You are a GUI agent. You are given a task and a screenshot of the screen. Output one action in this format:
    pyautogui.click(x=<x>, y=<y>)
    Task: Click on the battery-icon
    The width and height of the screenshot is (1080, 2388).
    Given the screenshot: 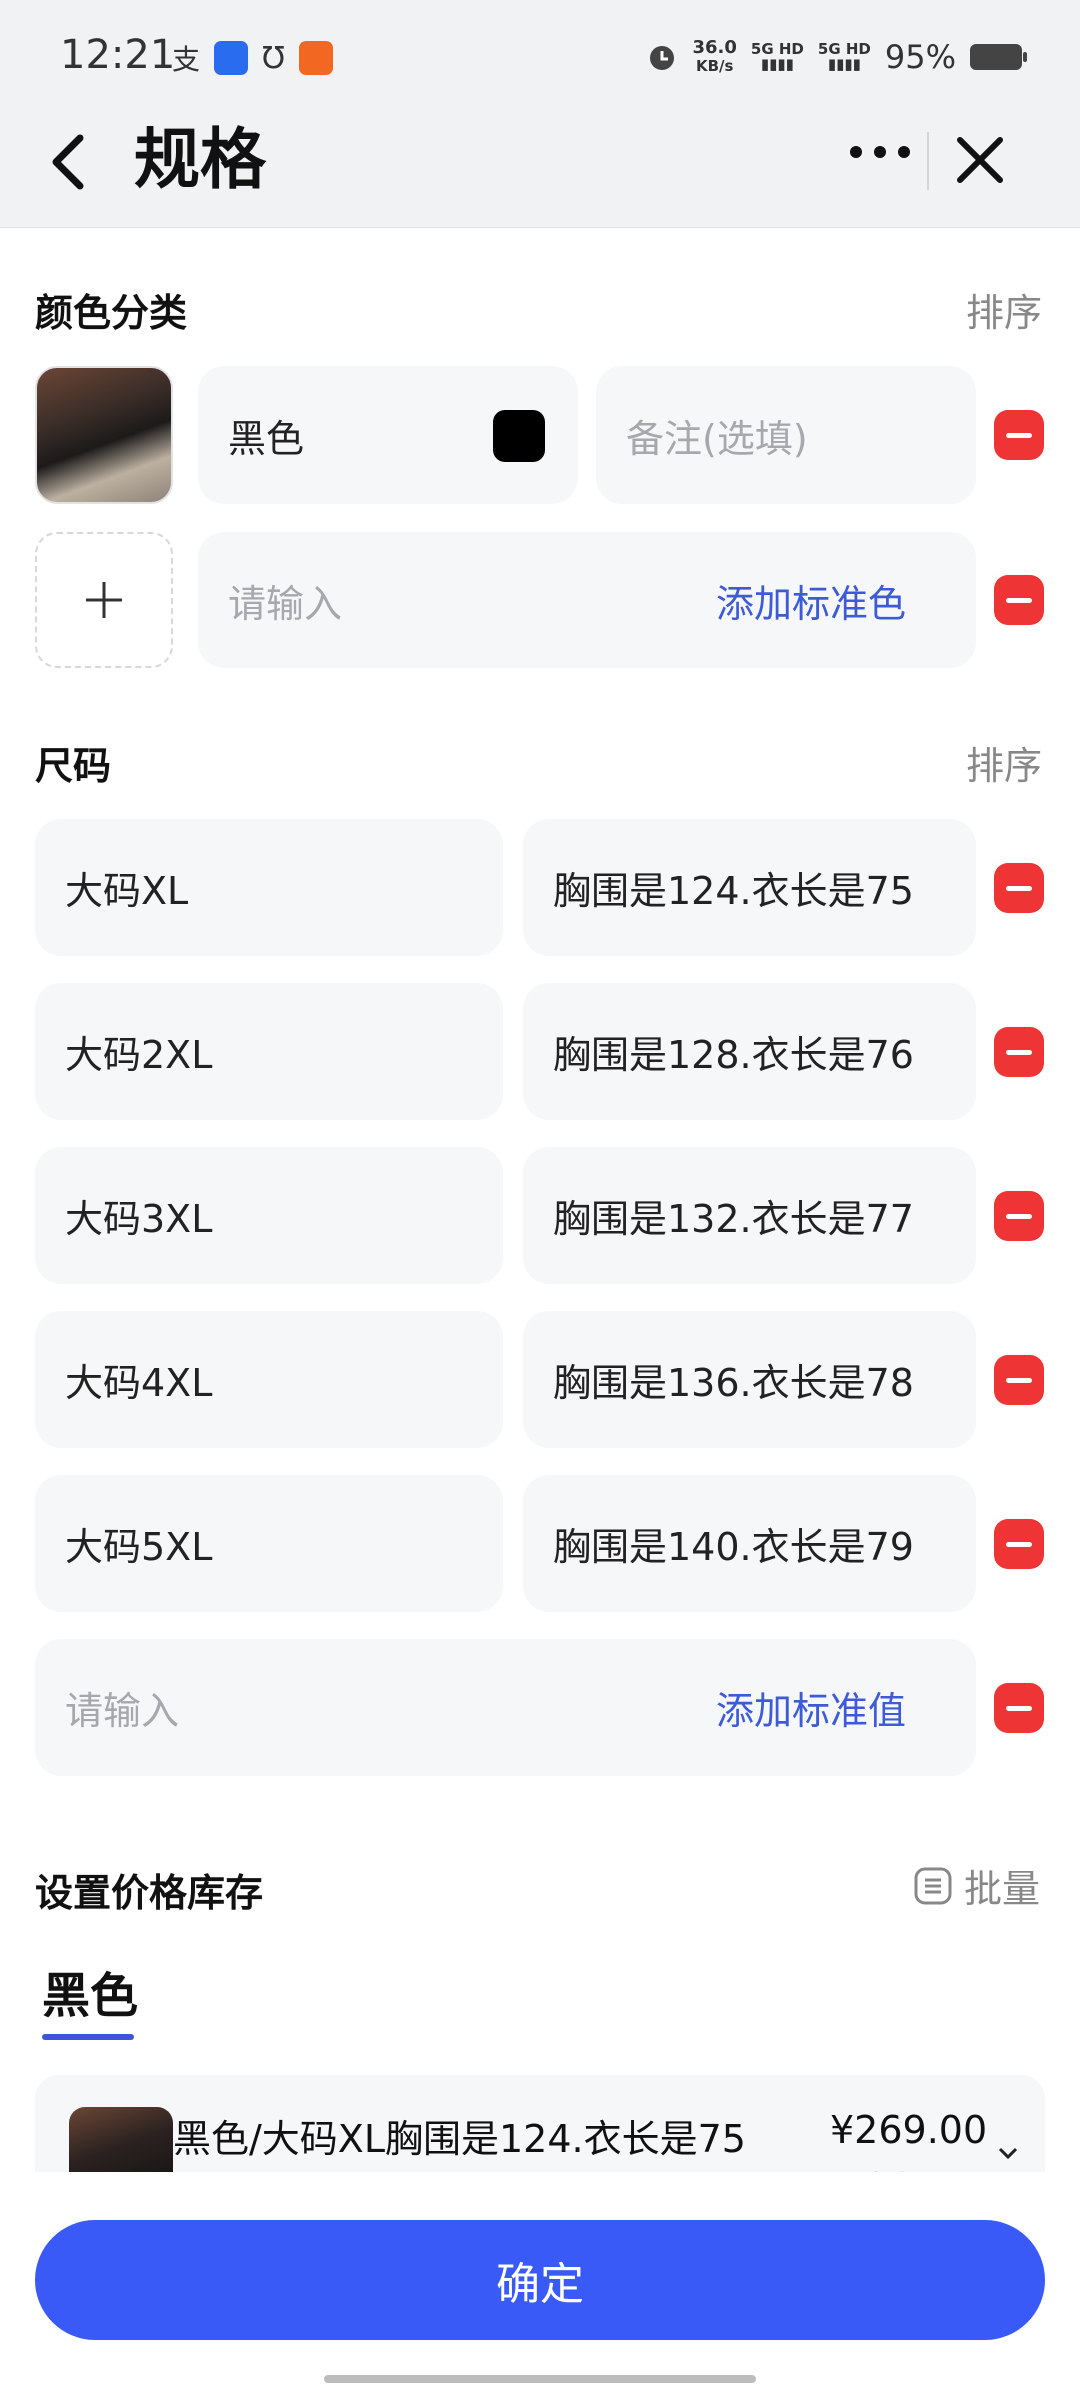 What is the action you would take?
    pyautogui.click(x=998, y=57)
    